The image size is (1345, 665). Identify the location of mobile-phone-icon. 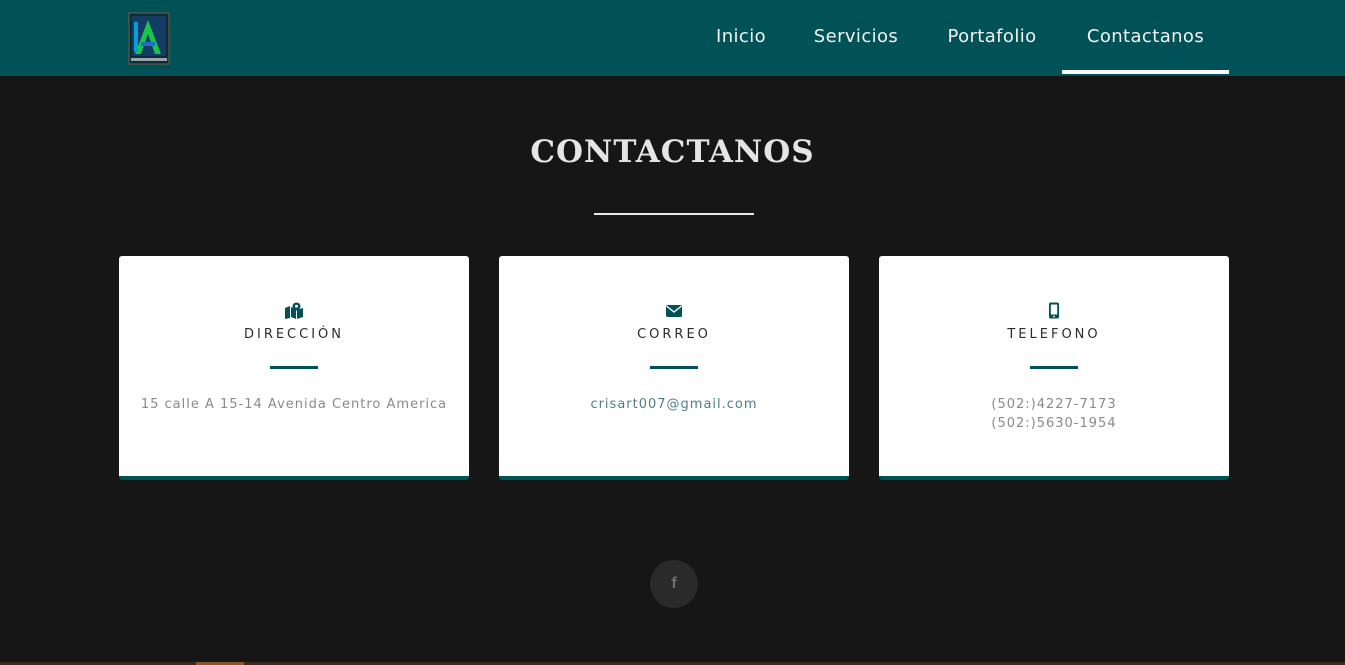
(1054, 311).